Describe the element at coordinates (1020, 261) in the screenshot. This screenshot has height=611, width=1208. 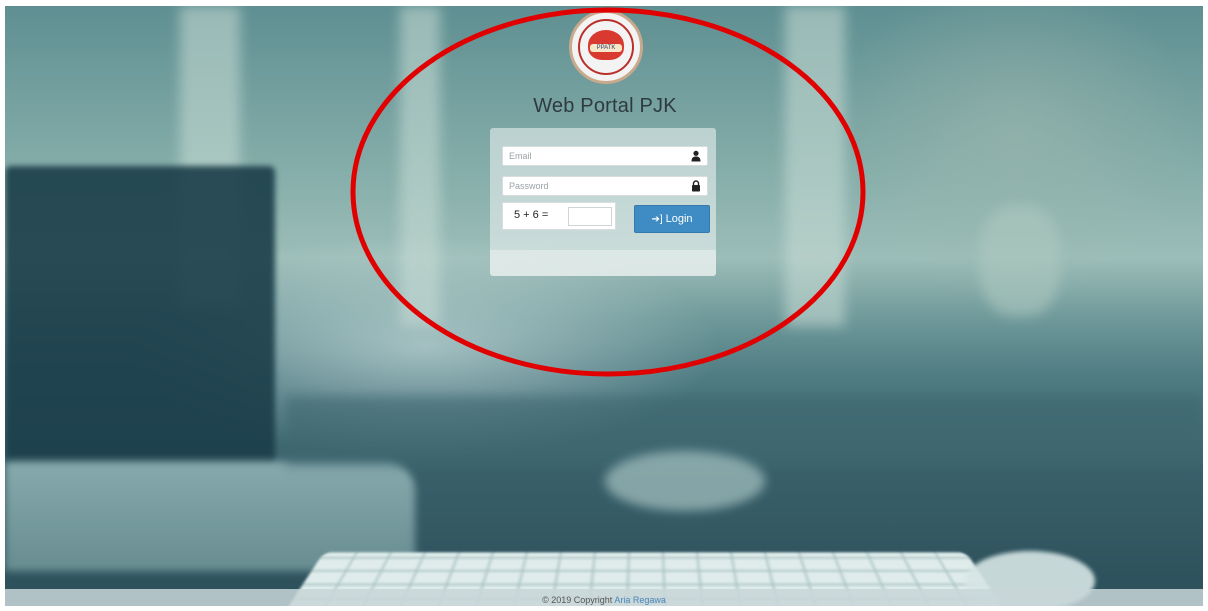
I see `glass` at that location.